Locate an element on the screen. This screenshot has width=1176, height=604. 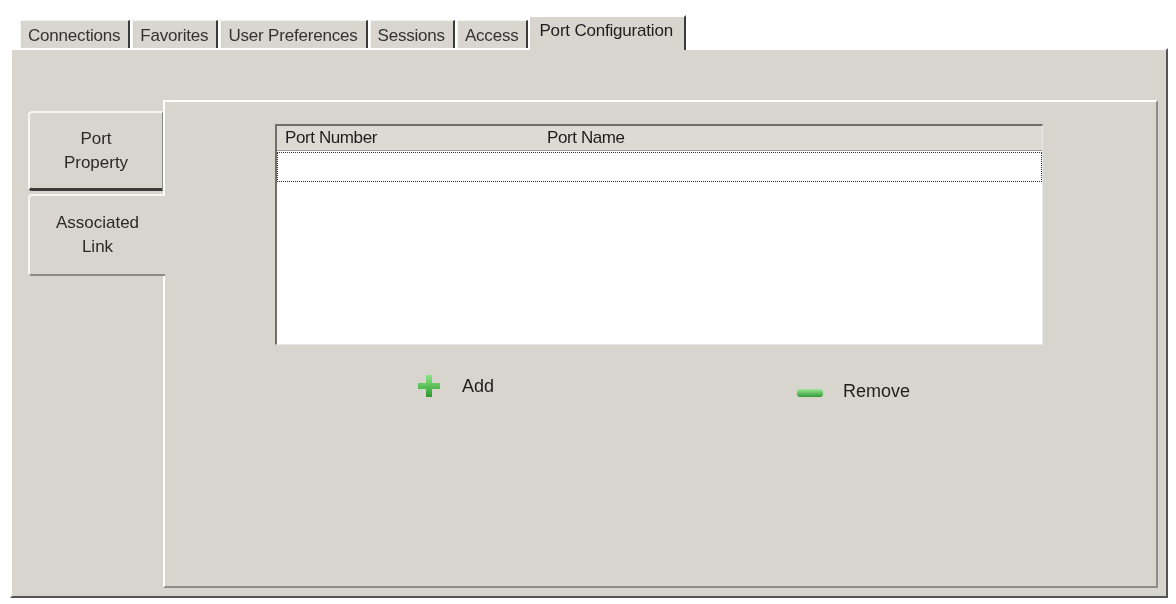
column-header: Port Number is located at coordinates (408, 138).